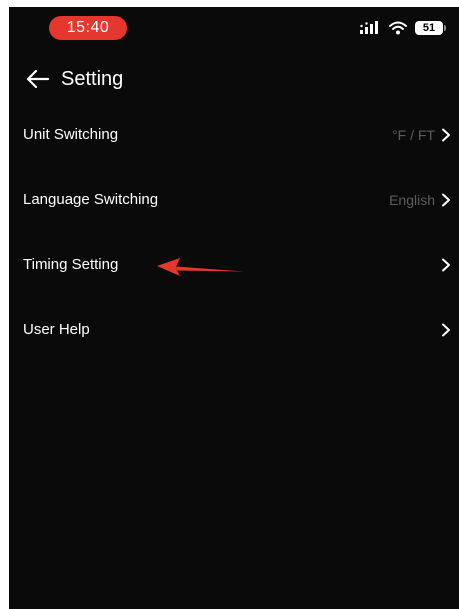 The image size is (459, 609). Describe the element at coordinates (234, 329) in the screenshot. I see `setting-row-user-help: User Help` at that location.